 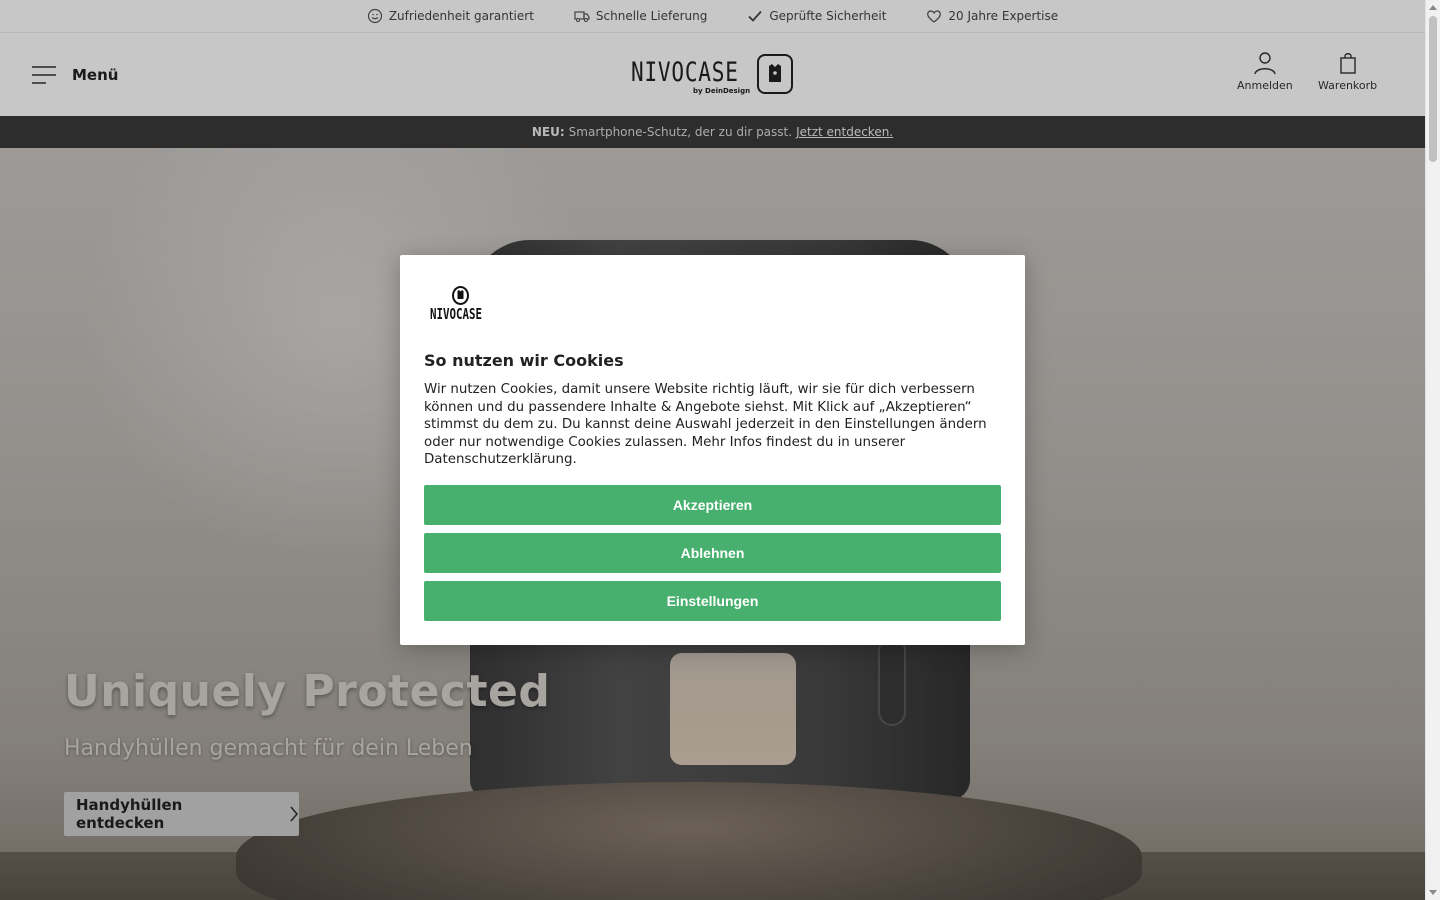 What do you see at coordinates (524, 360) in the screenshot?
I see `cookie-dialog-title: So nutzen wir Cookies` at bounding box center [524, 360].